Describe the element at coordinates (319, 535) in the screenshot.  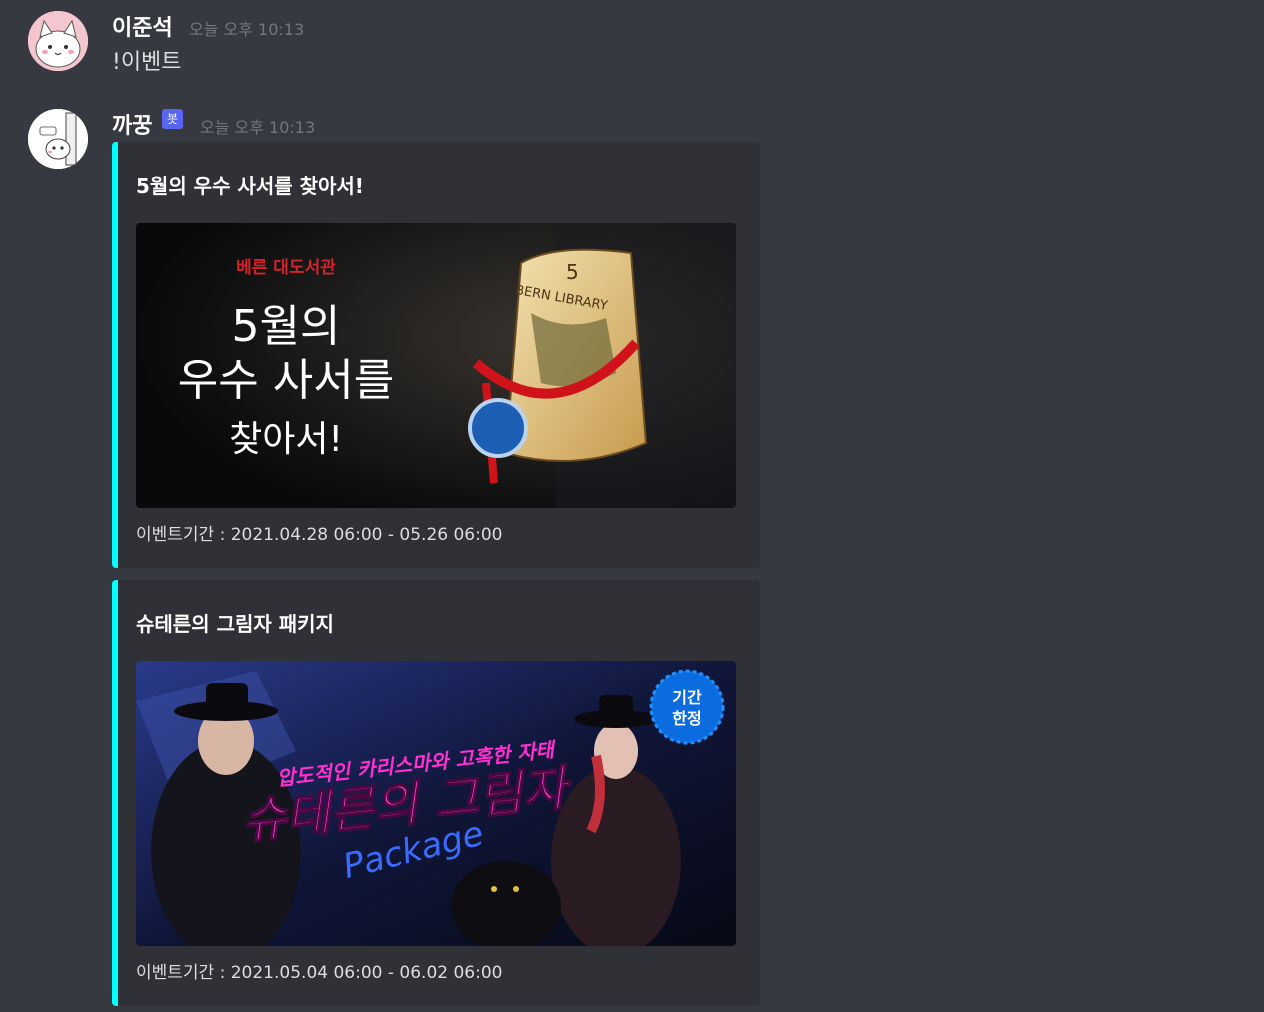
I see `embed-footer: 이벤트기간 : 2021.04.28 06:00 - 05.26 06:00` at that location.